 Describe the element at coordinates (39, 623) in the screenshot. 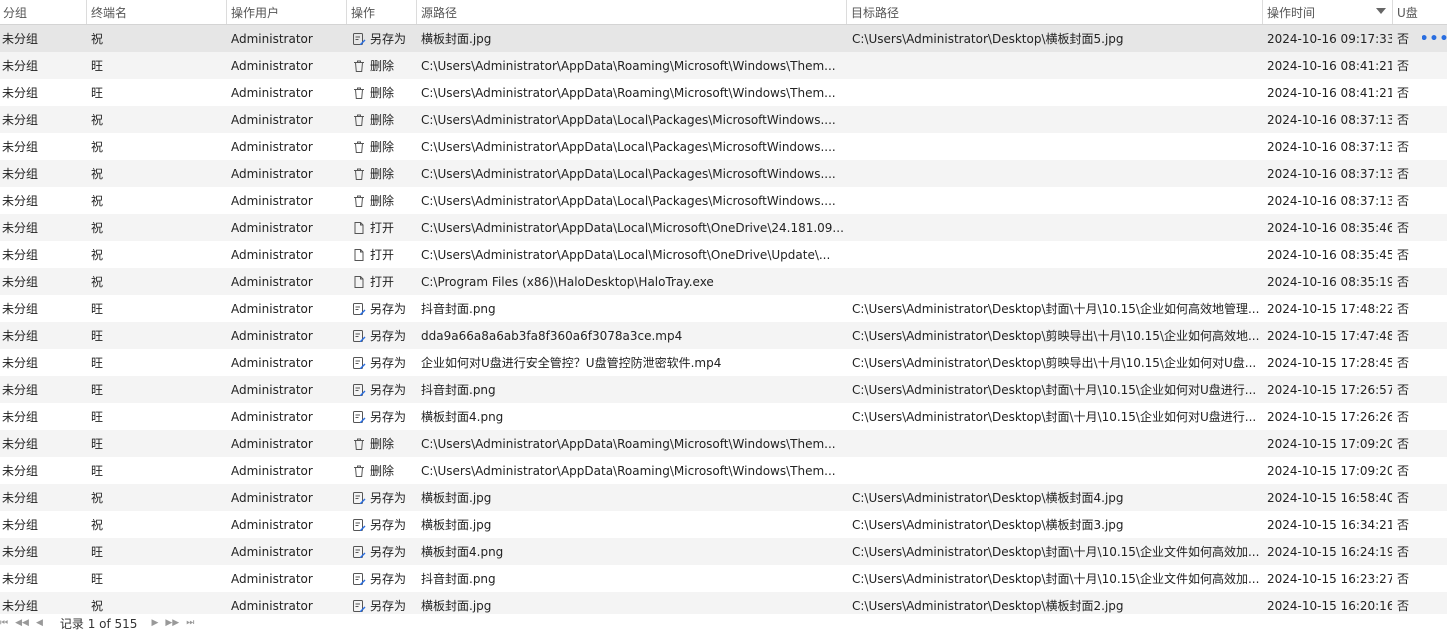

I see `prev-record-icon: ◀` at that location.